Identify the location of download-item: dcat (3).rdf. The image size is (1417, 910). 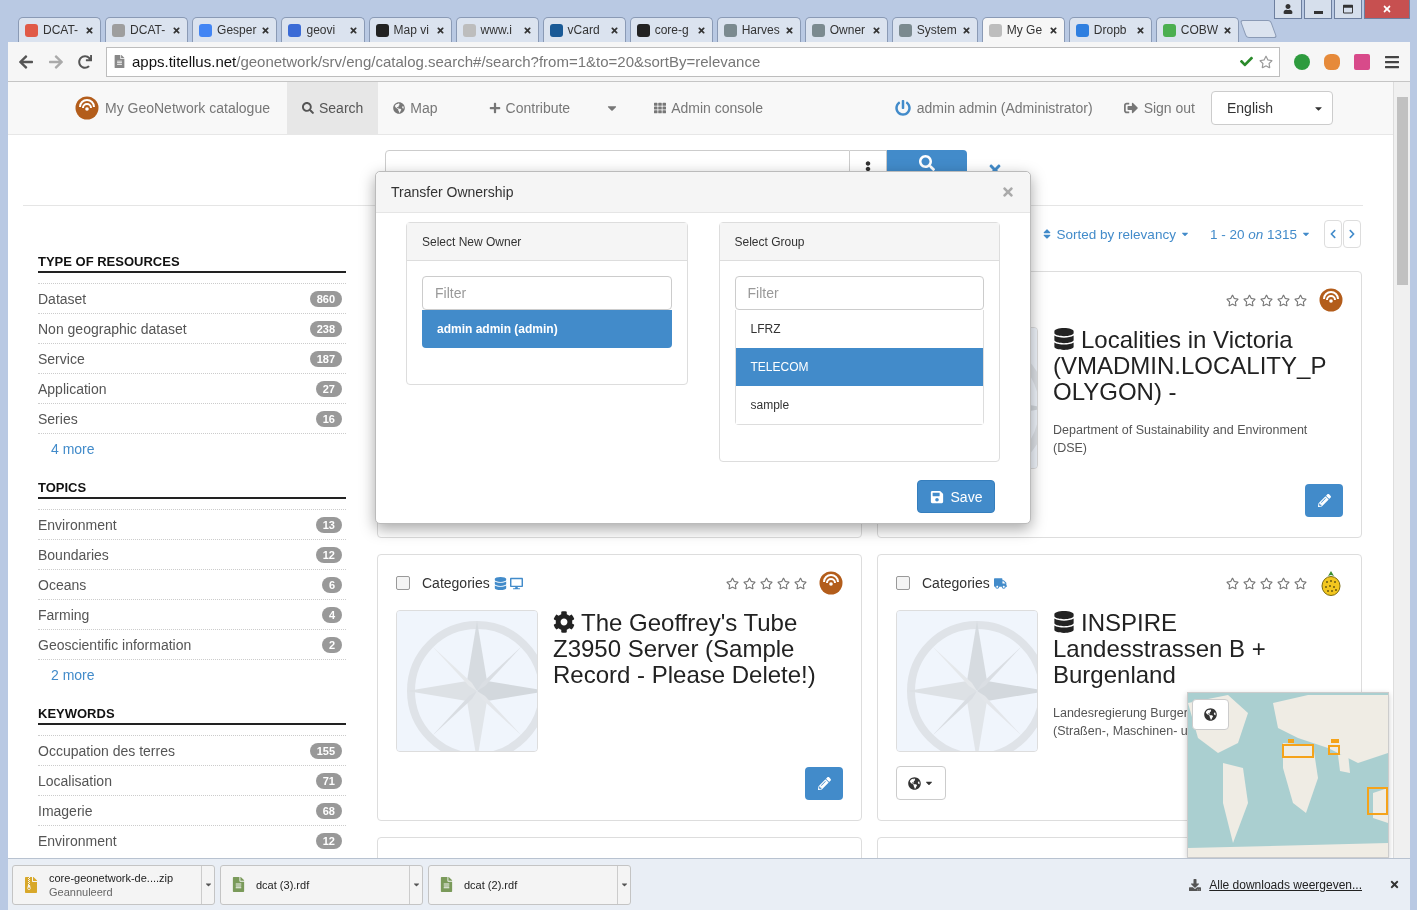
(321, 884).